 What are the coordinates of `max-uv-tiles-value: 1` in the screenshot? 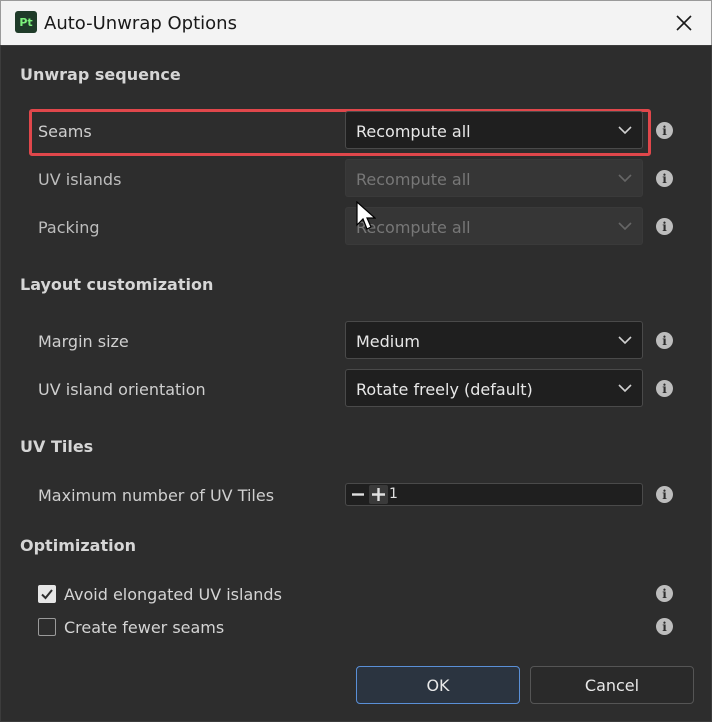 It's located at (393, 494).